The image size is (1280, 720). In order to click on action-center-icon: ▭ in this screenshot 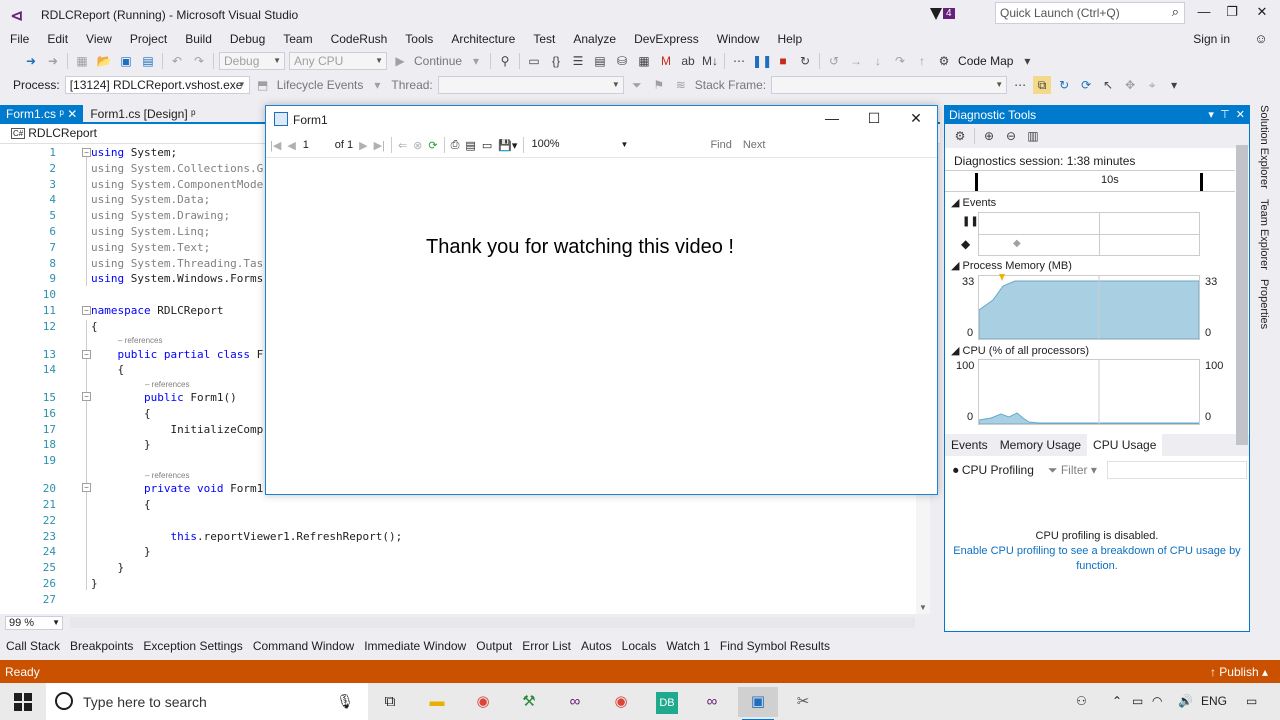, I will do `click(1251, 701)`.